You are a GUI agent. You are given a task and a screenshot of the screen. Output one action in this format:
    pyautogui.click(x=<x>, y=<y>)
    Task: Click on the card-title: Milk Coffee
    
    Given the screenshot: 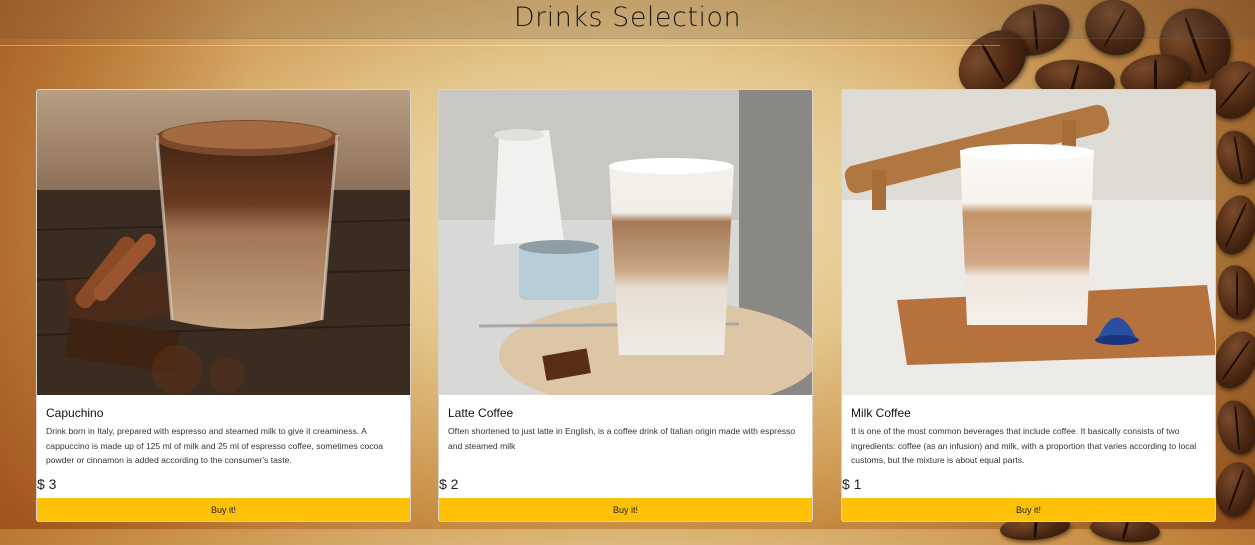 What is the action you would take?
    pyautogui.click(x=881, y=413)
    